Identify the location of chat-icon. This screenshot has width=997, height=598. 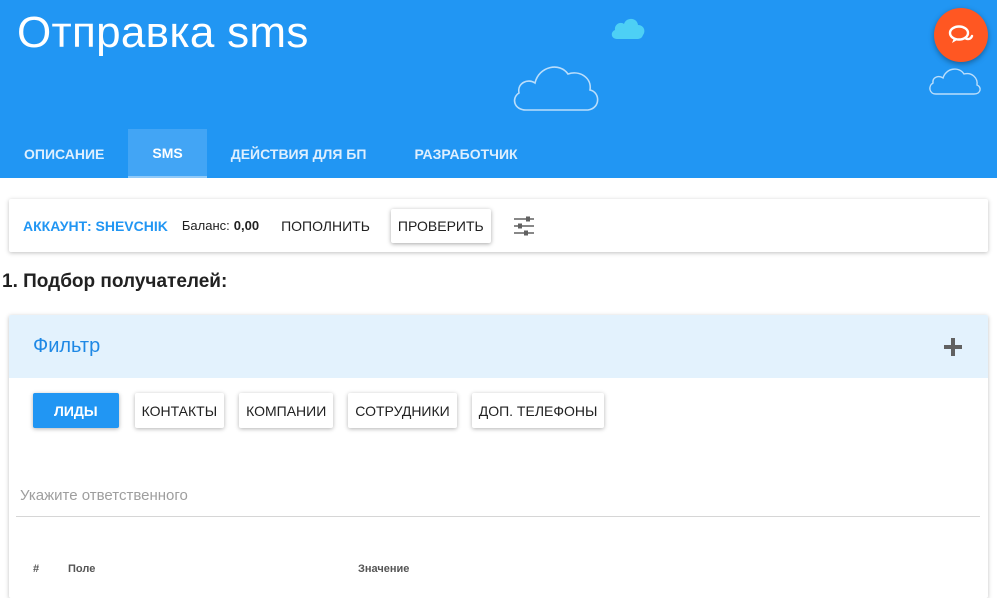
(961, 34).